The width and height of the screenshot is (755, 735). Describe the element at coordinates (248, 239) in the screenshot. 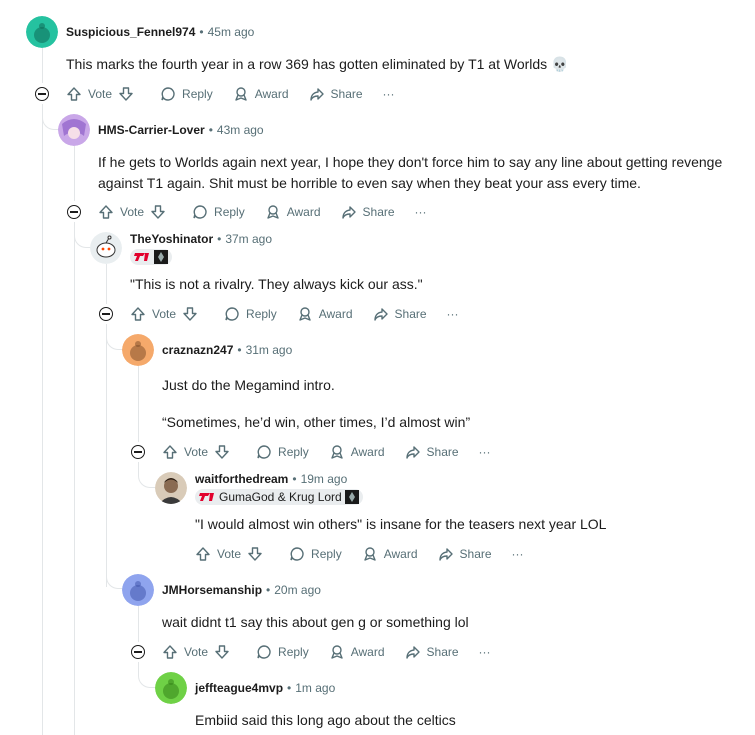

I see `timestamp: 37m ago` at that location.